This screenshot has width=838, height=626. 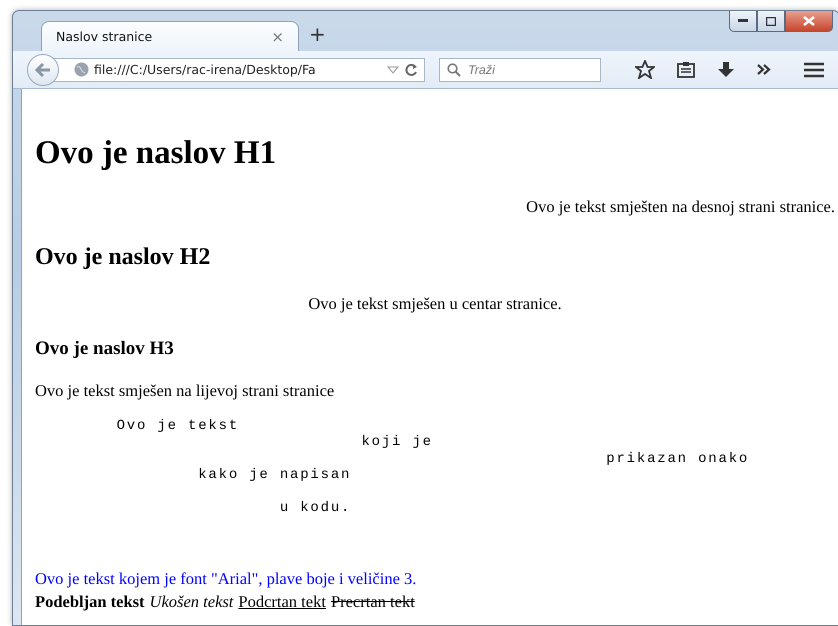 I want to click on address-bar: file:///C:/Users/rac-irena/Desktop/Fa, so click(x=239, y=70).